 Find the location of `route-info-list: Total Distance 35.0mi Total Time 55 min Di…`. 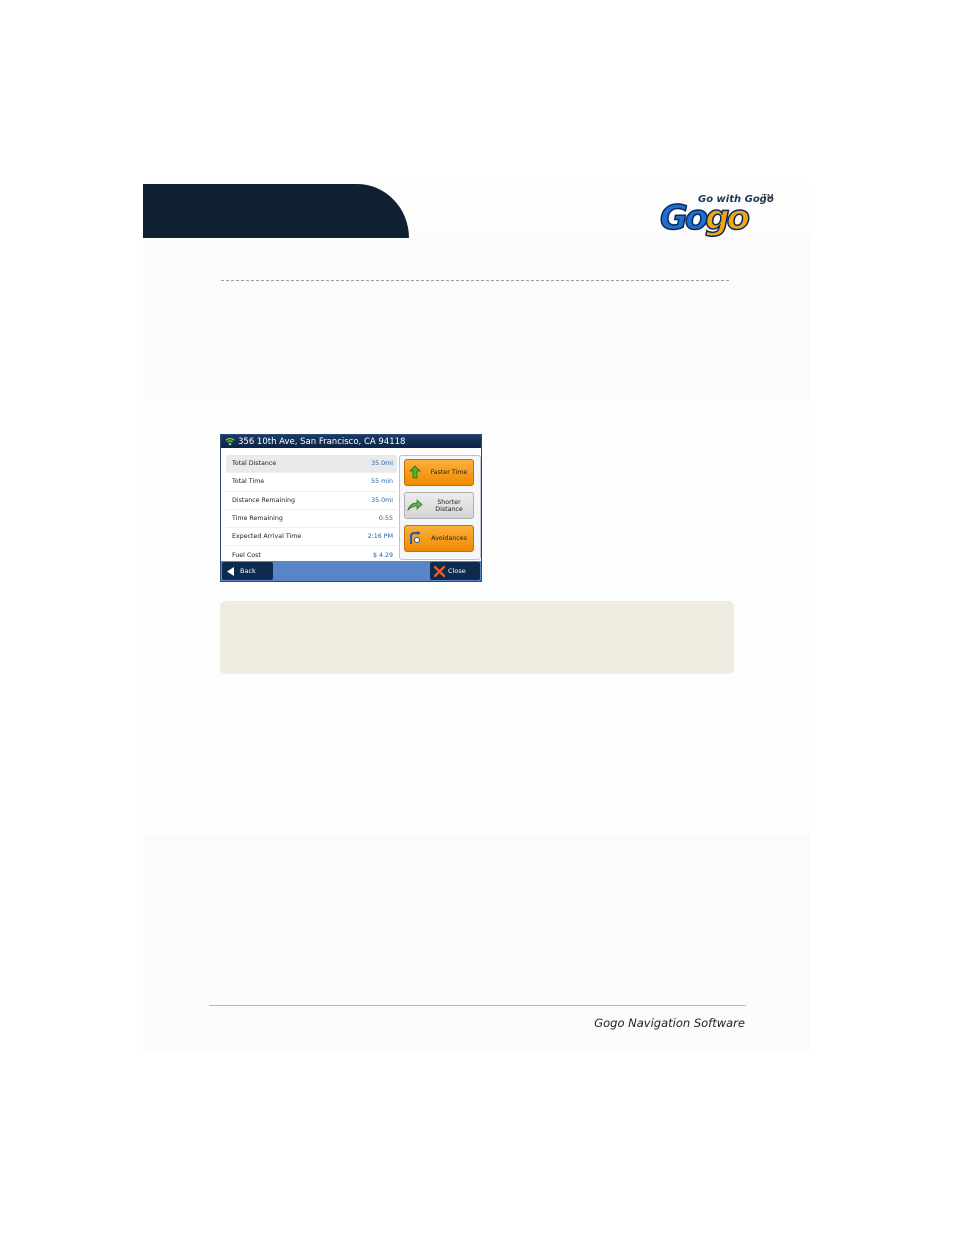

route-info-list: Total Distance 35.0mi Total Time 55 min Di… is located at coordinates (311, 510).